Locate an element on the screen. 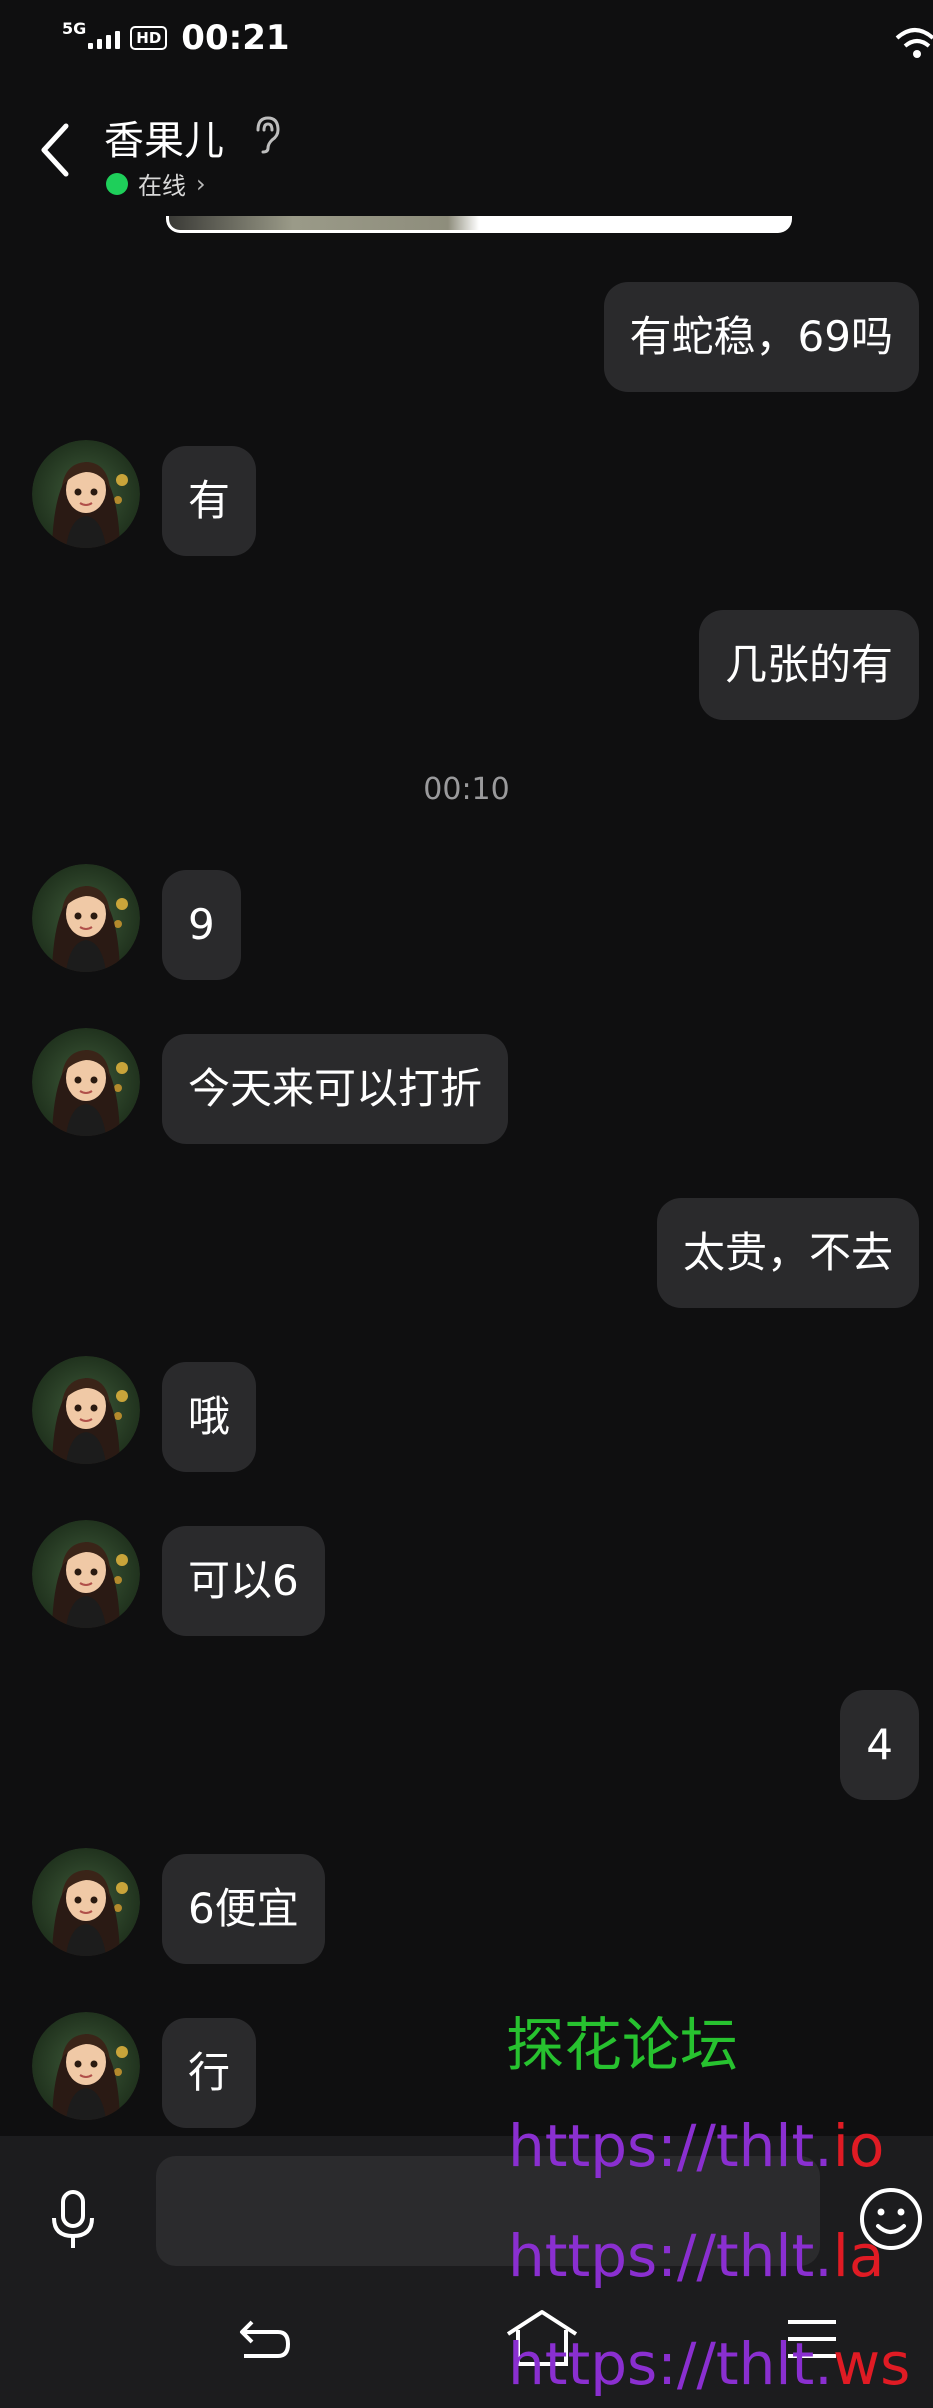  message-bubble: 可以6 is located at coordinates (243, 1581).